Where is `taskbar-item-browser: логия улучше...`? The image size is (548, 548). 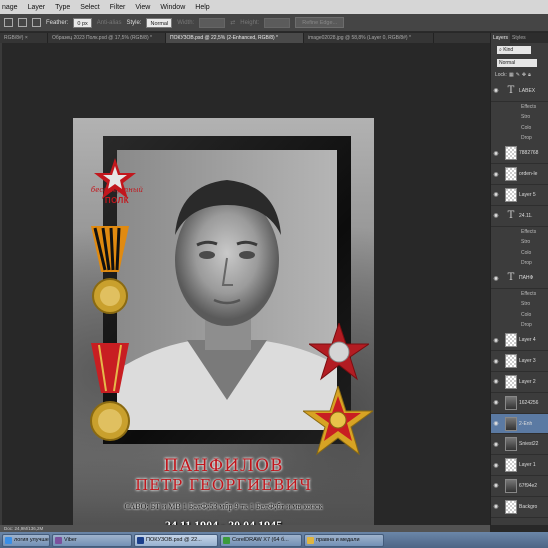 taskbar-item-browser: логия улучше... is located at coordinates (26, 540).